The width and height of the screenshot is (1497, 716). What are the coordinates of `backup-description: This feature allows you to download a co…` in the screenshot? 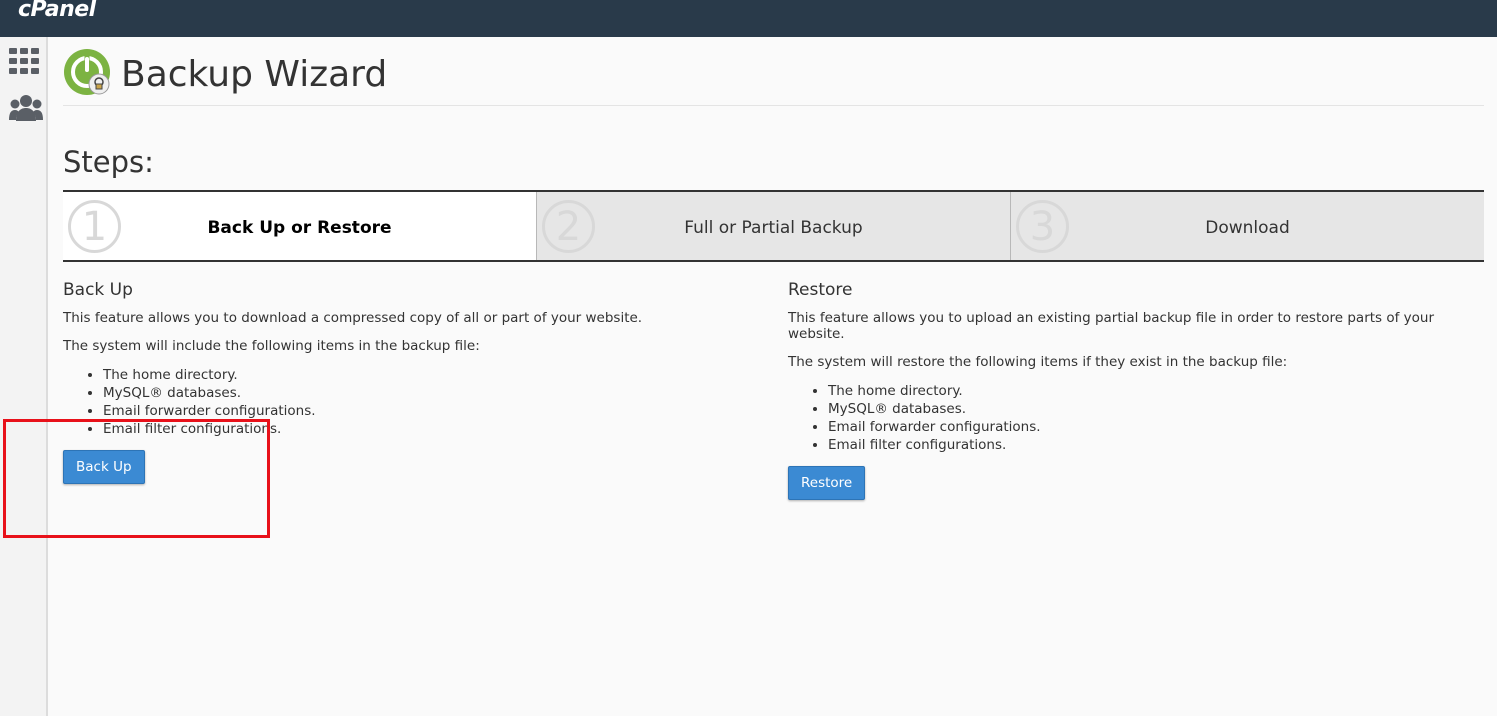 It's located at (353, 318).